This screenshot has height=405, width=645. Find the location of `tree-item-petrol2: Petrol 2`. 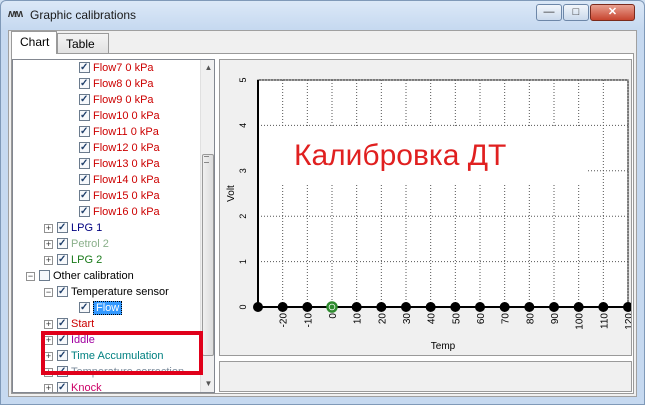

tree-item-petrol2: Petrol 2 is located at coordinates (83, 244).